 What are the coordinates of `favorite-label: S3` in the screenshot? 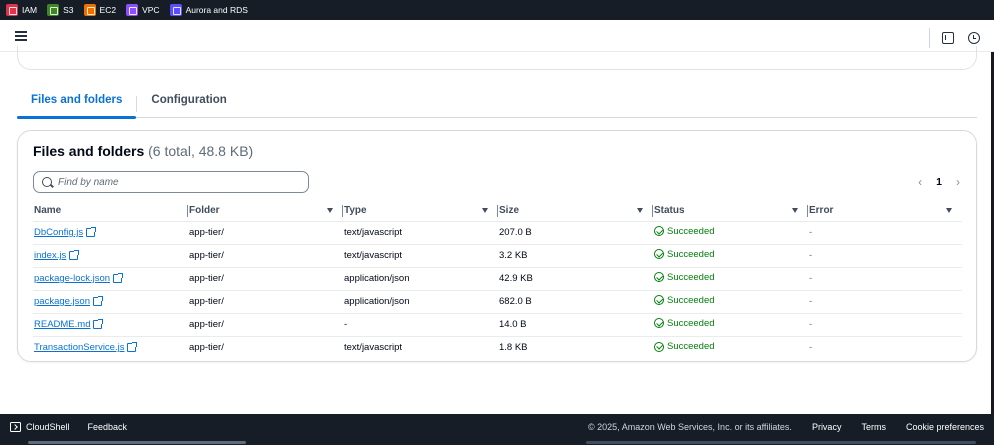 It's located at (68, 10).